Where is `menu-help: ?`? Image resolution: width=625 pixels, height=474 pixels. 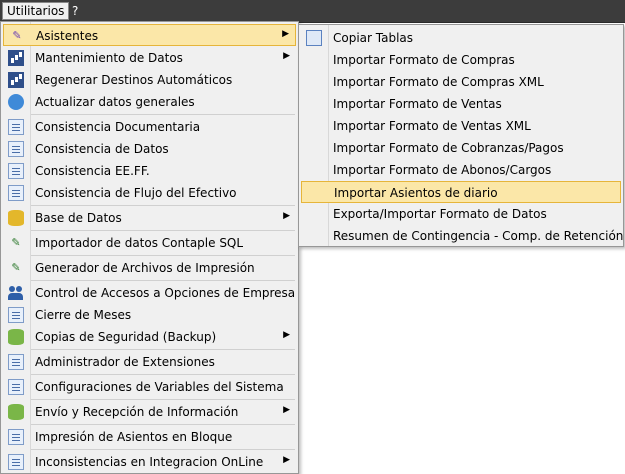
menu-help: ? is located at coordinates (75, 11).